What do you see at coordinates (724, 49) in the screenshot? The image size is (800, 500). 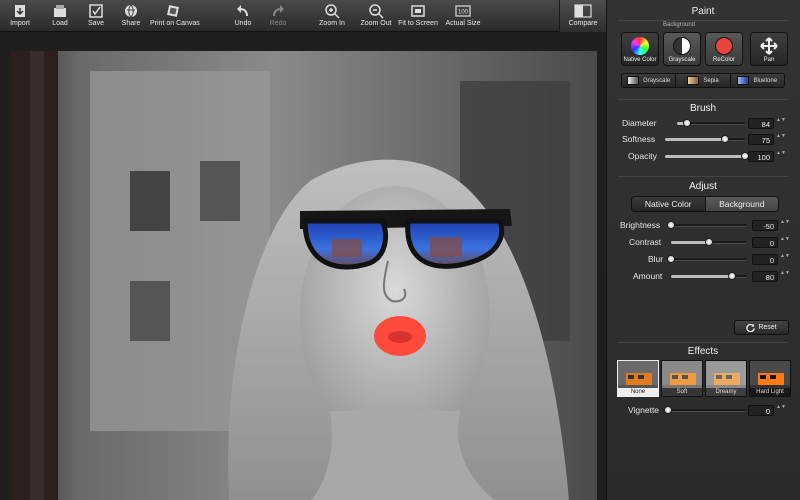 I see `recolor-button: ReColor` at bounding box center [724, 49].